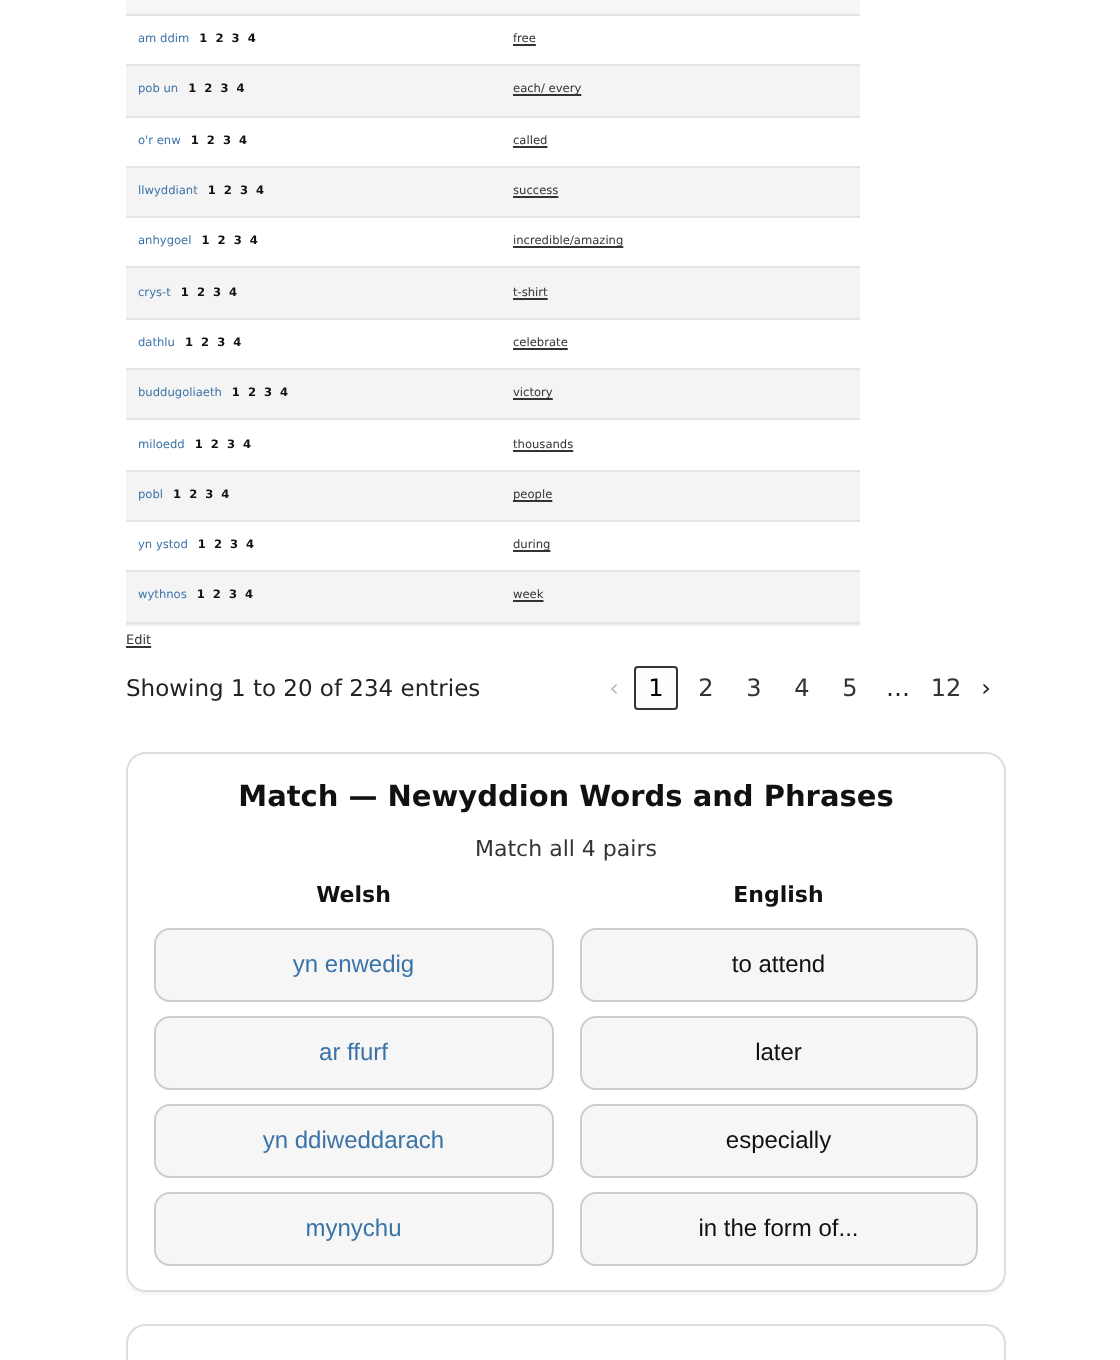  What do you see at coordinates (353, 894) in the screenshot?
I see `column-heading: Welsh` at bounding box center [353, 894].